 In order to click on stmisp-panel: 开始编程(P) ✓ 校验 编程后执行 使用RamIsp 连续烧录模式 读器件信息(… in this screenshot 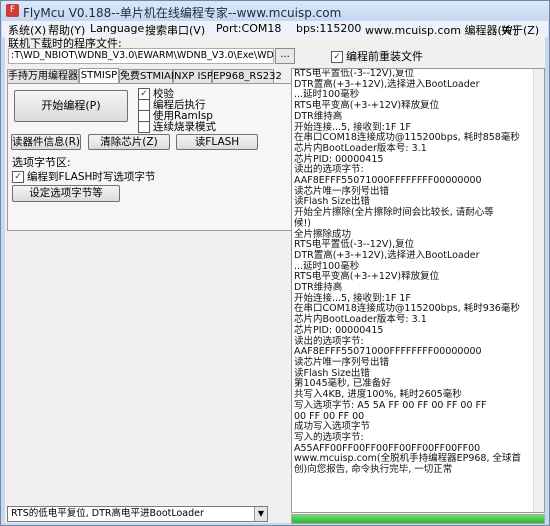, I will do `click(150, 157)`.